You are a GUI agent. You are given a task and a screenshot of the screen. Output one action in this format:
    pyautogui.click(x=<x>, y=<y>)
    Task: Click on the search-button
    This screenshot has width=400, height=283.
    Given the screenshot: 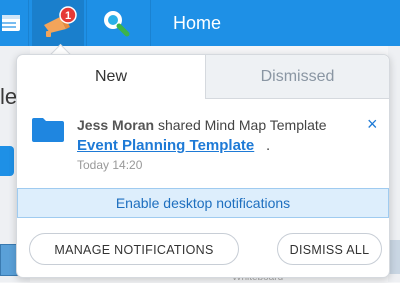 What is the action you would take?
    pyautogui.click(x=116, y=23)
    